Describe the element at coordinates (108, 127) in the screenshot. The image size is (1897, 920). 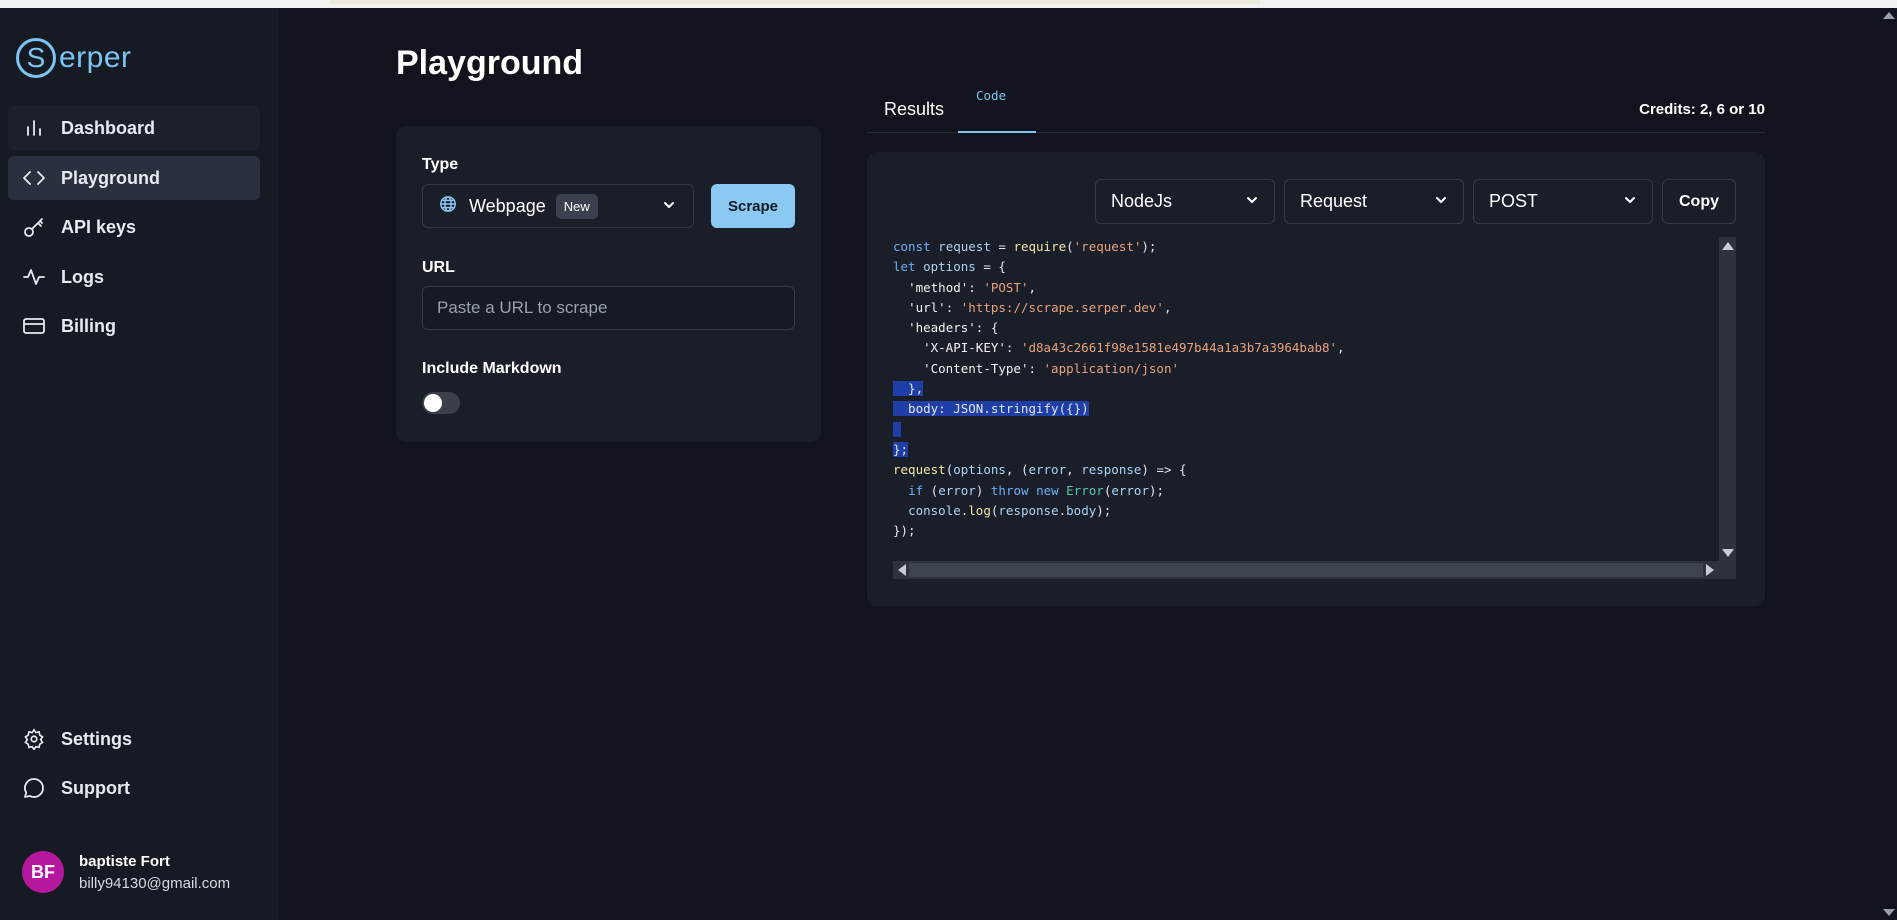
I see `sidebar-item-label: Dashboard` at that location.